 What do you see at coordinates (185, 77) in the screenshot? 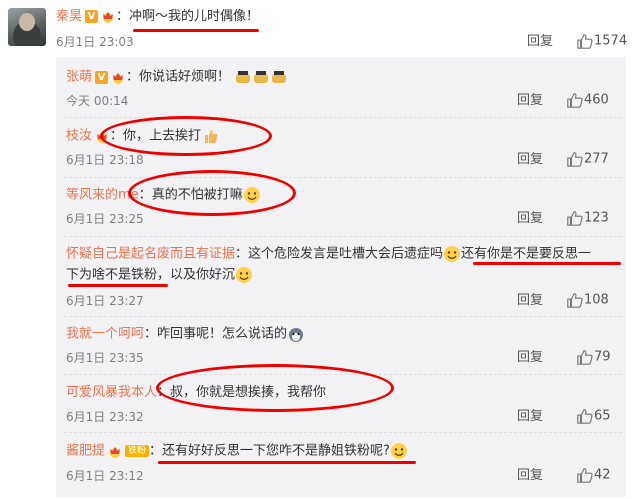
I see `comment-text: 你说话好烦啊！` at bounding box center [185, 77].